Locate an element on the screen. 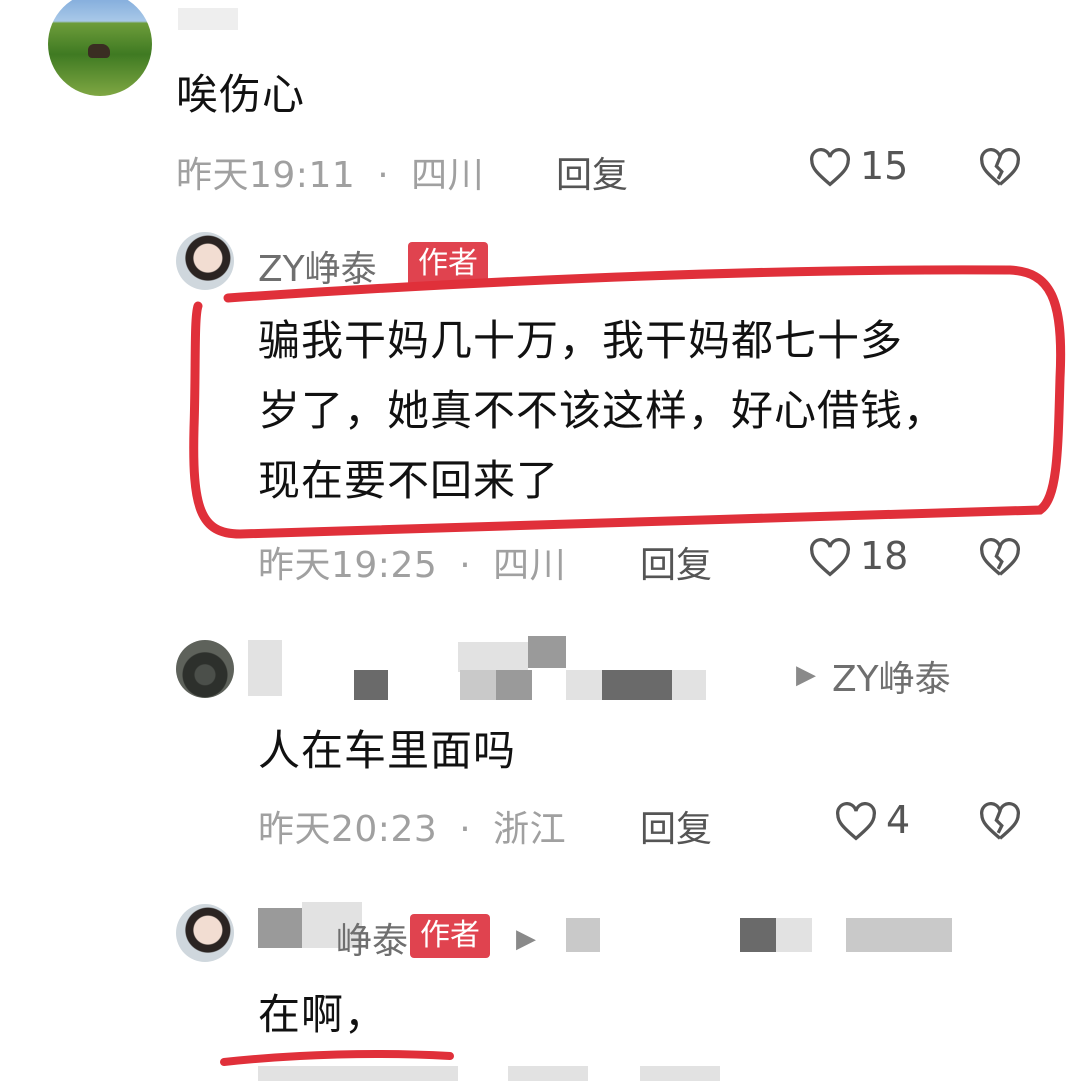  comment-text: 唉伤心 is located at coordinates (241, 94).